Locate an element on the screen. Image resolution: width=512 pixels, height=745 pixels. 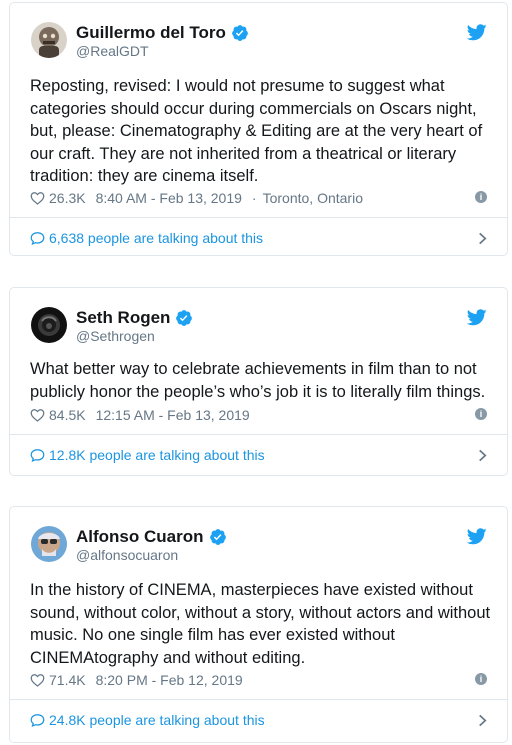
conversation-link: 12.8K people are talking about this is located at coordinates (258, 455).